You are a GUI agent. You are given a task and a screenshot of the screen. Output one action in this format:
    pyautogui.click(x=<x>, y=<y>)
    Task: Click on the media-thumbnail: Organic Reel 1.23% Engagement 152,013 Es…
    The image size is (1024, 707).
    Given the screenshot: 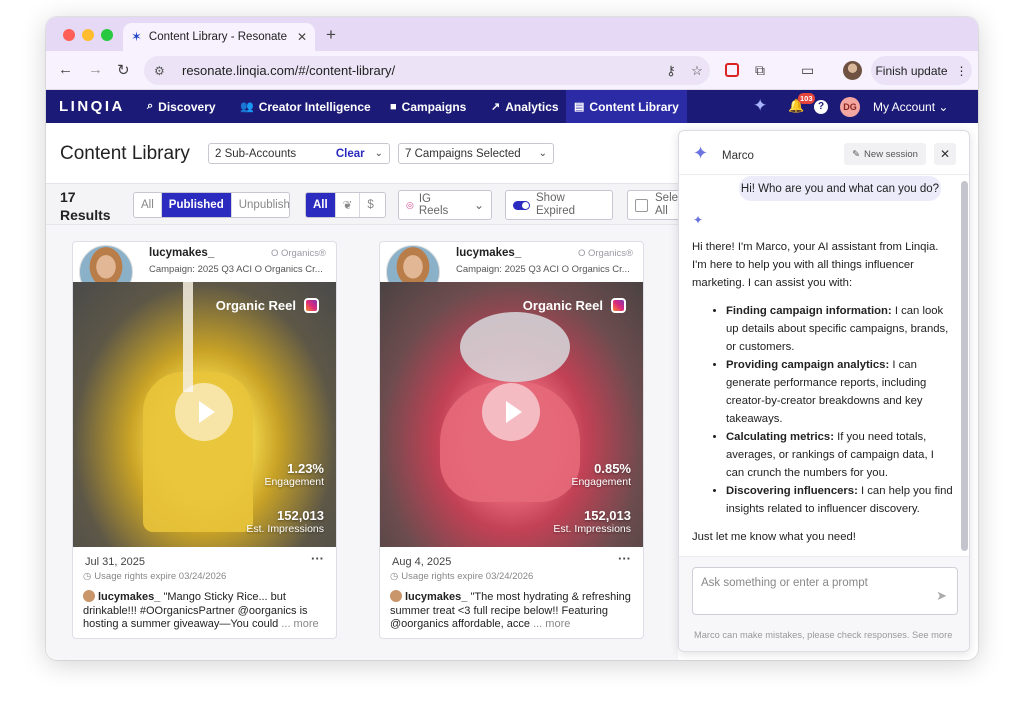 What is the action you would take?
    pyautogui.click(x=204, y=414)
    